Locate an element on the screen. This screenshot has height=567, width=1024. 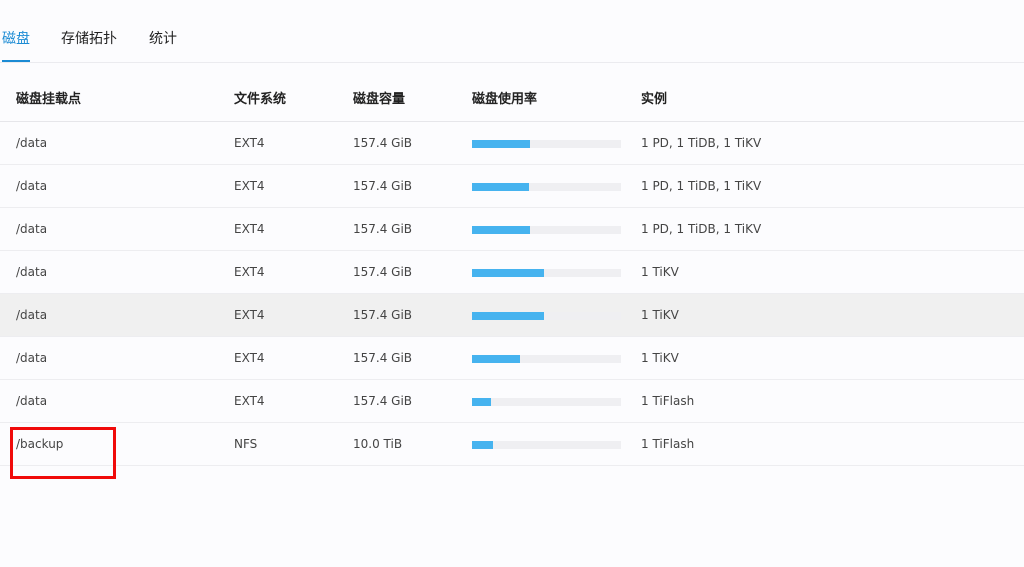
mount-point-cell: /backup is located at coordinates (40, 444).